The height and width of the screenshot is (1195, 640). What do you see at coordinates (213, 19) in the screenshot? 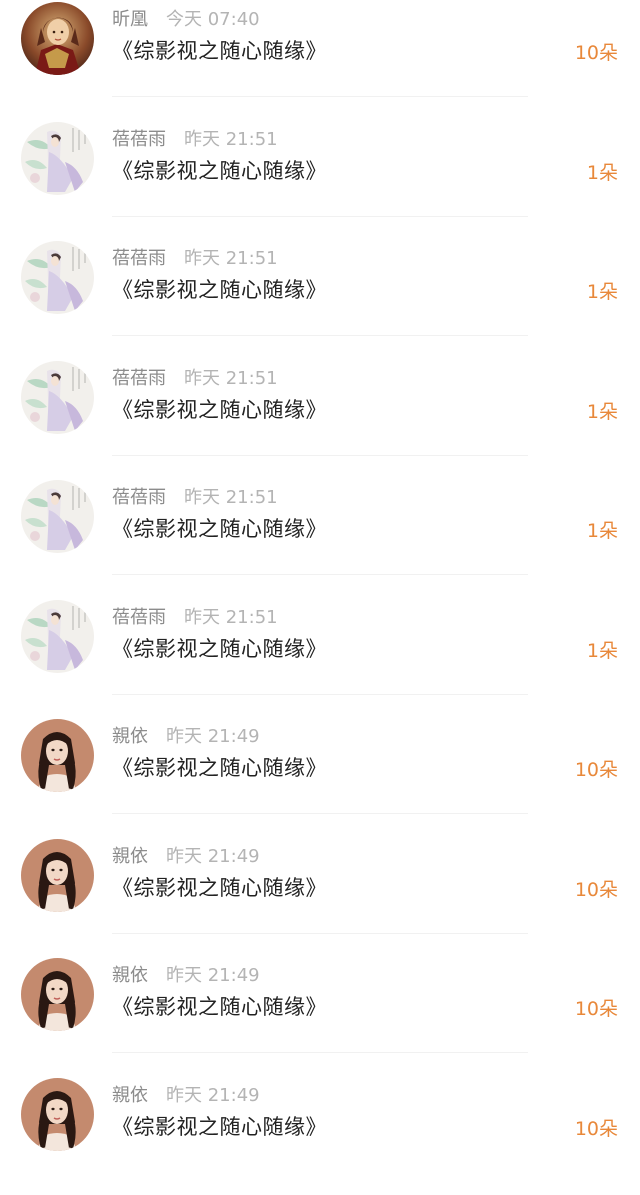
I see `gift-time: 今天 07:40` at bounding box center [213, 19].